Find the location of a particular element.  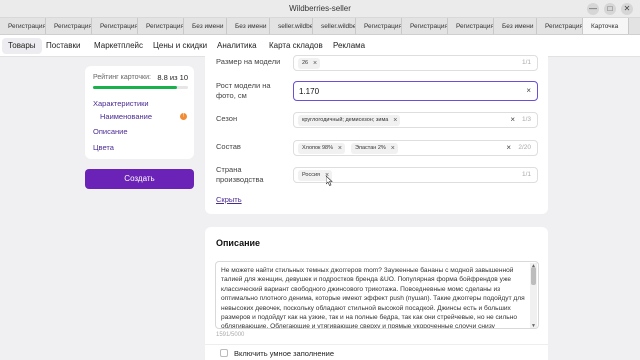

minimize-icon: — is located at coordinates (593, 9).